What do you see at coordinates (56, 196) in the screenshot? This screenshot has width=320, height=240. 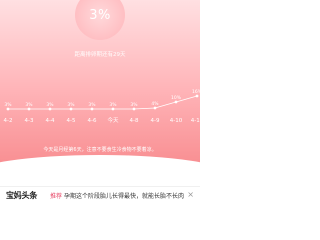 I see `news-tag: 推荐` at bounding box center [56, 196].